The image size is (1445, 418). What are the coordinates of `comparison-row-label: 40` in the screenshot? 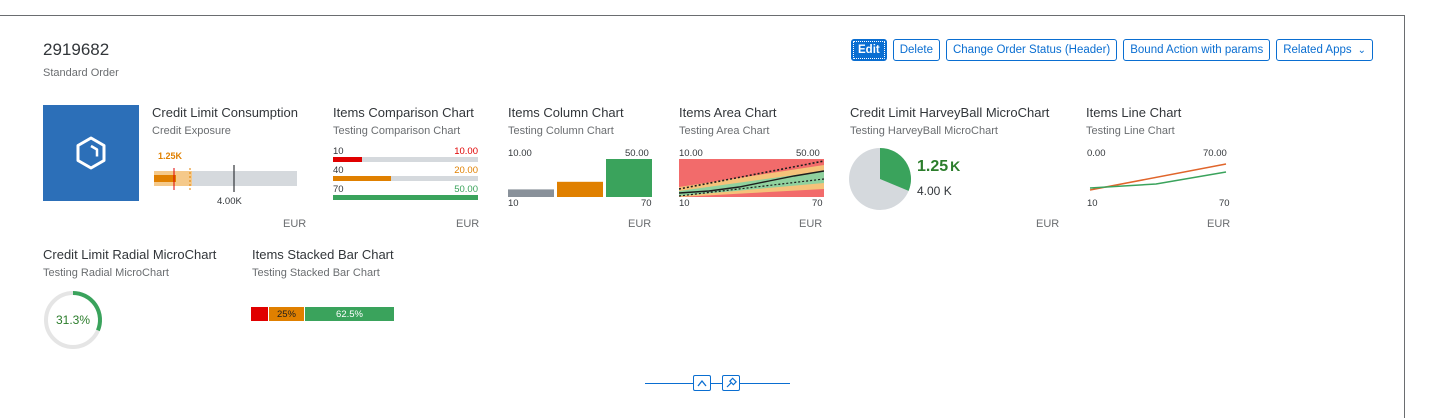 It's located at (338, 170).